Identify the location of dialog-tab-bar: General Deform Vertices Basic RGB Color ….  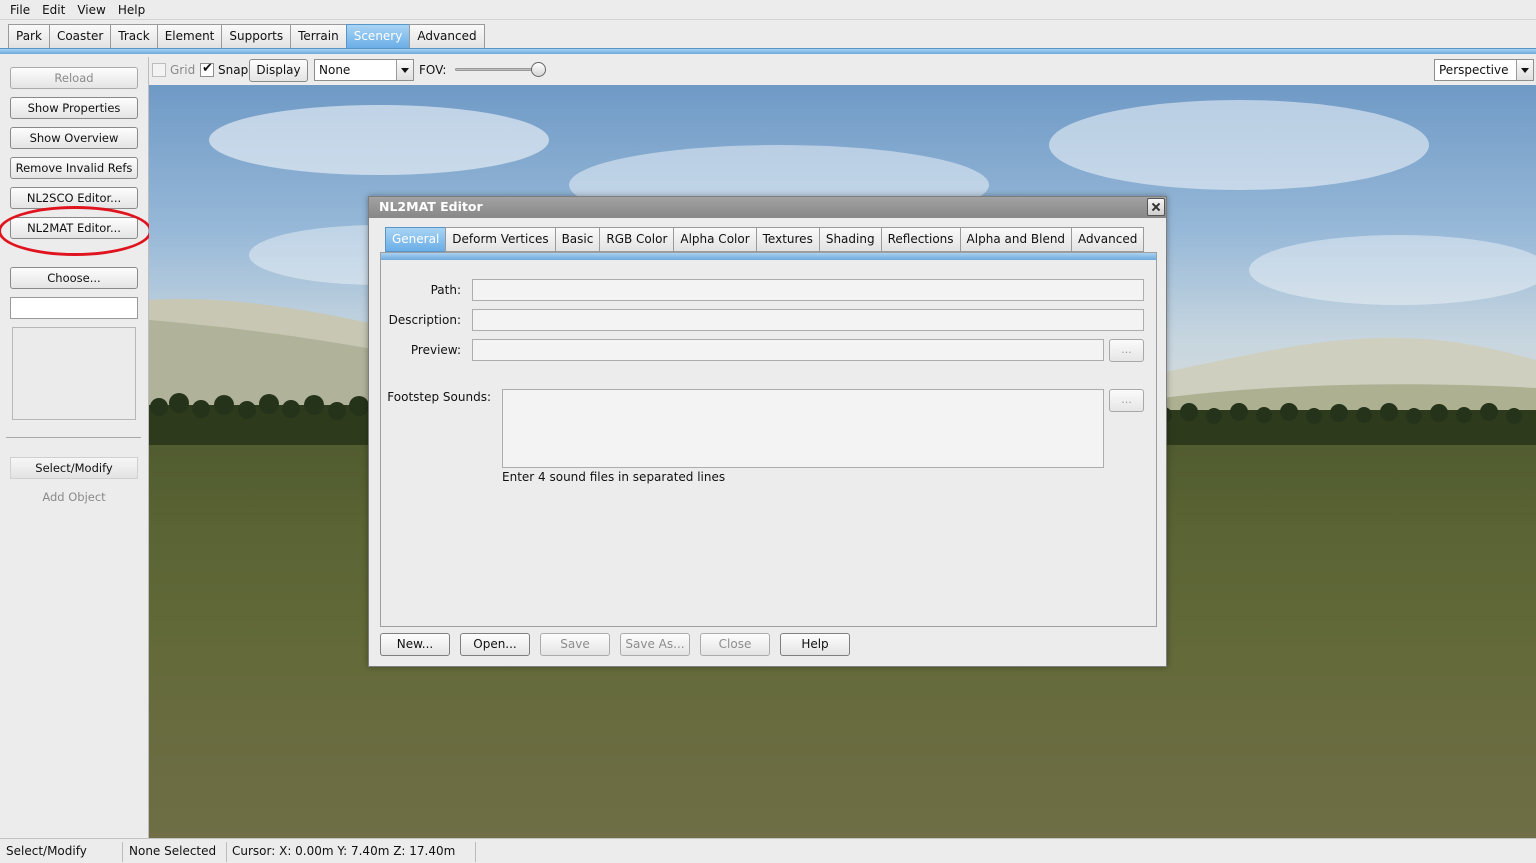
(765, 239).